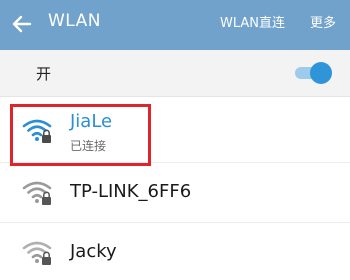 The width and height of the screenshot is (350, 280). Describe the element at coordinates (93, 251) in the screenshot. I see `network-ssid: Jacky` at that location.